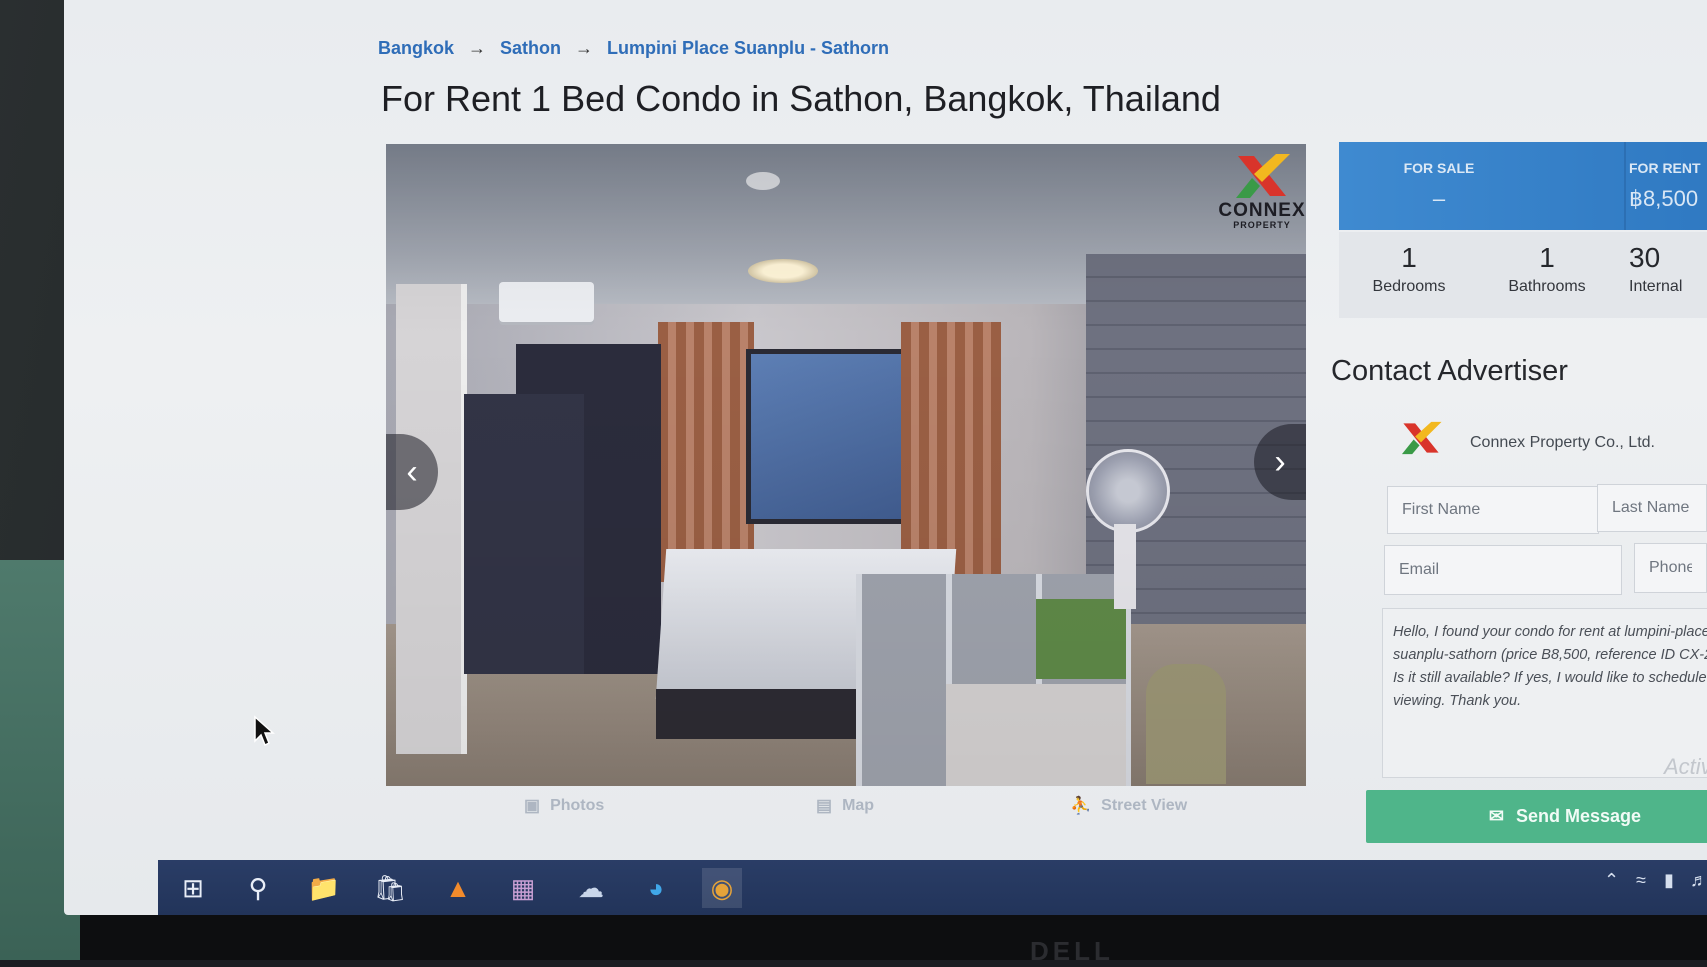 This screenshot has height=967, width=1707. What do you see at coordinates (264, 731) in the screenshot?
I see `mouse-cursor-icon` at bounding box center [264, 731].